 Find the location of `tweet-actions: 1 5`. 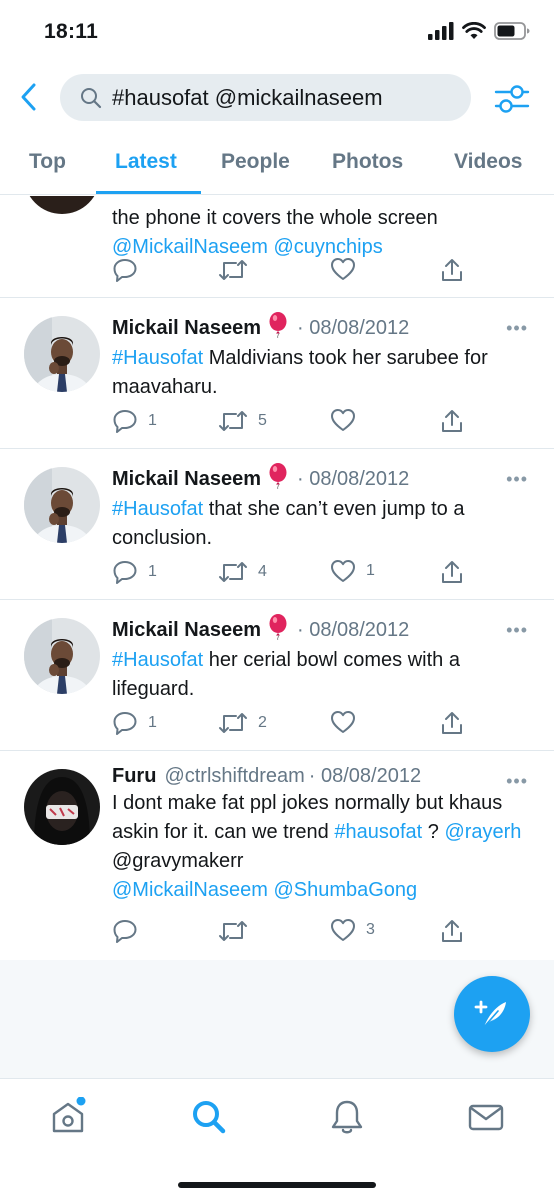

tweet-actions: 1 5 is located at coordinates (292, 423).